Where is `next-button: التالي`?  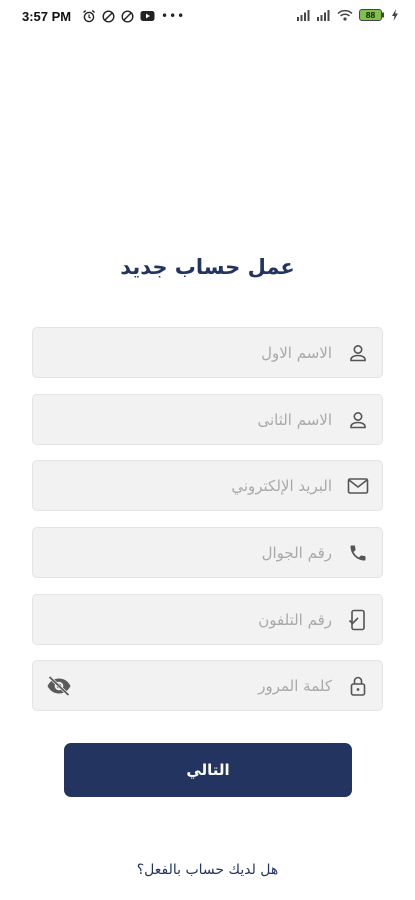 next-button: التالي is located at coordinates (208, 770).